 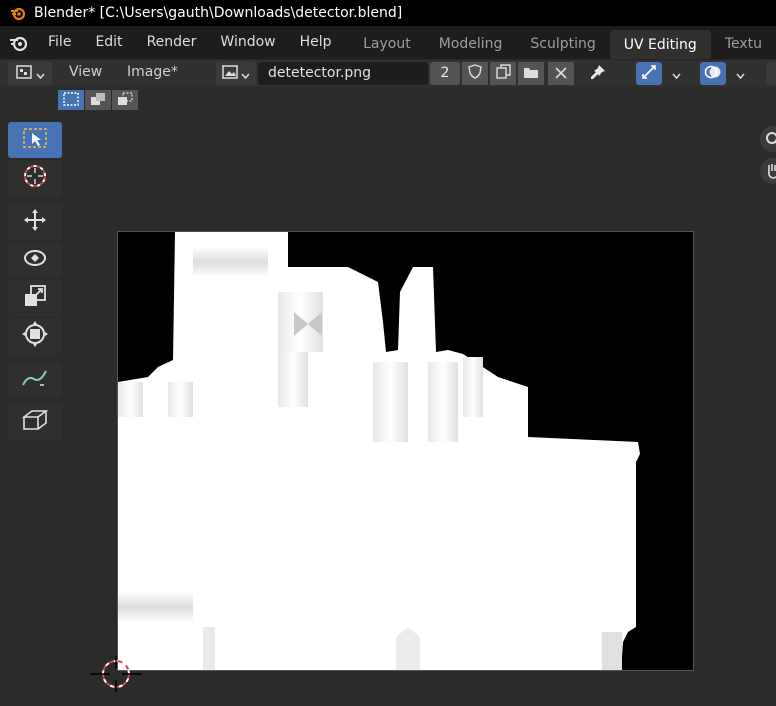 I want to click on transform-tool, so click(x=35, y=336).